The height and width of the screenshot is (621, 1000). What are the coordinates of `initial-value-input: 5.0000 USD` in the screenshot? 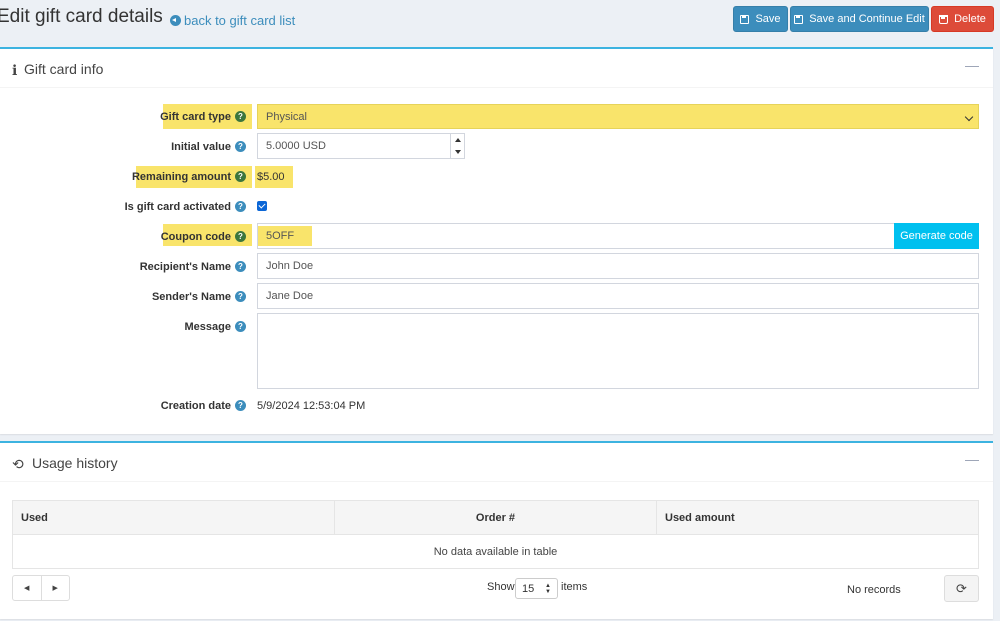 It's located at (361, 146).